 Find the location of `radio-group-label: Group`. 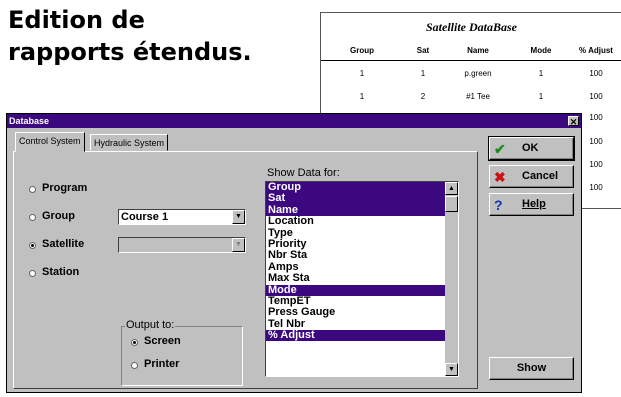

radio-group-label: Group is located at coordinates (58, 216).